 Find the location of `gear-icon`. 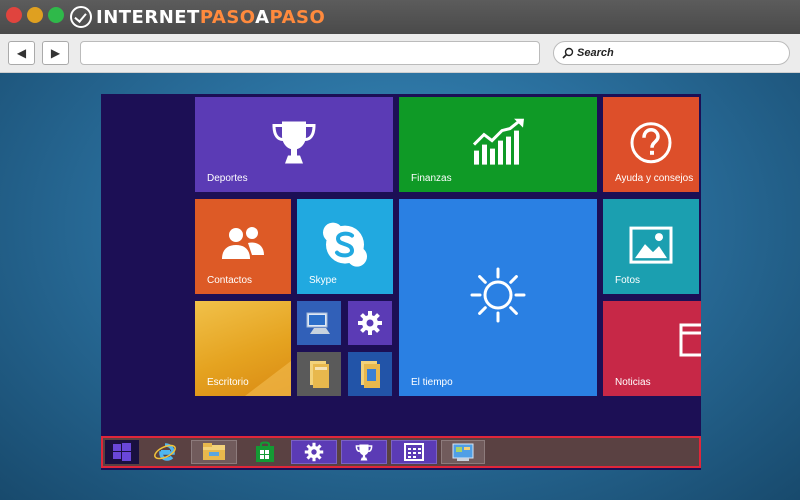

gear-icon is located at coordinates (370, 323).